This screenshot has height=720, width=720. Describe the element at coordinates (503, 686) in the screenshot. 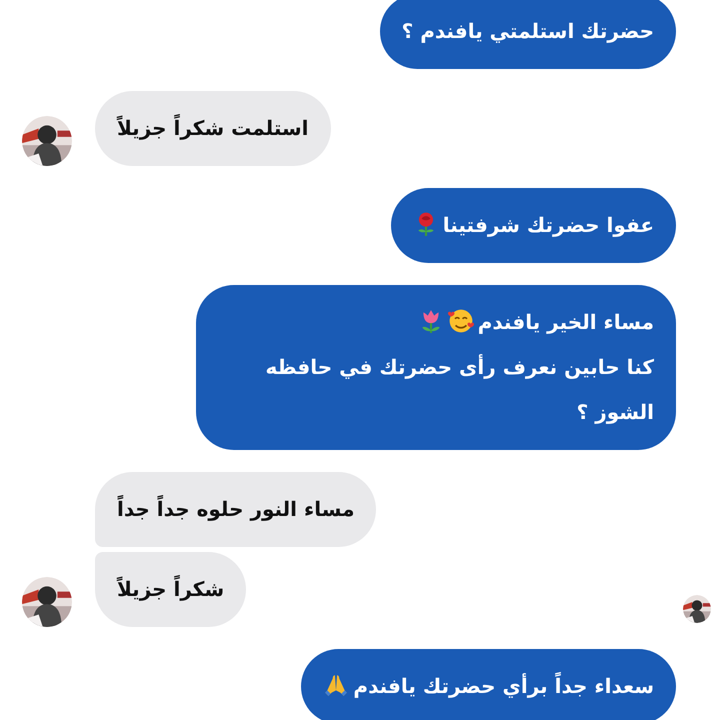

I see `message-text: سعداء جداً برأي حضرتك يافندم` at that location.